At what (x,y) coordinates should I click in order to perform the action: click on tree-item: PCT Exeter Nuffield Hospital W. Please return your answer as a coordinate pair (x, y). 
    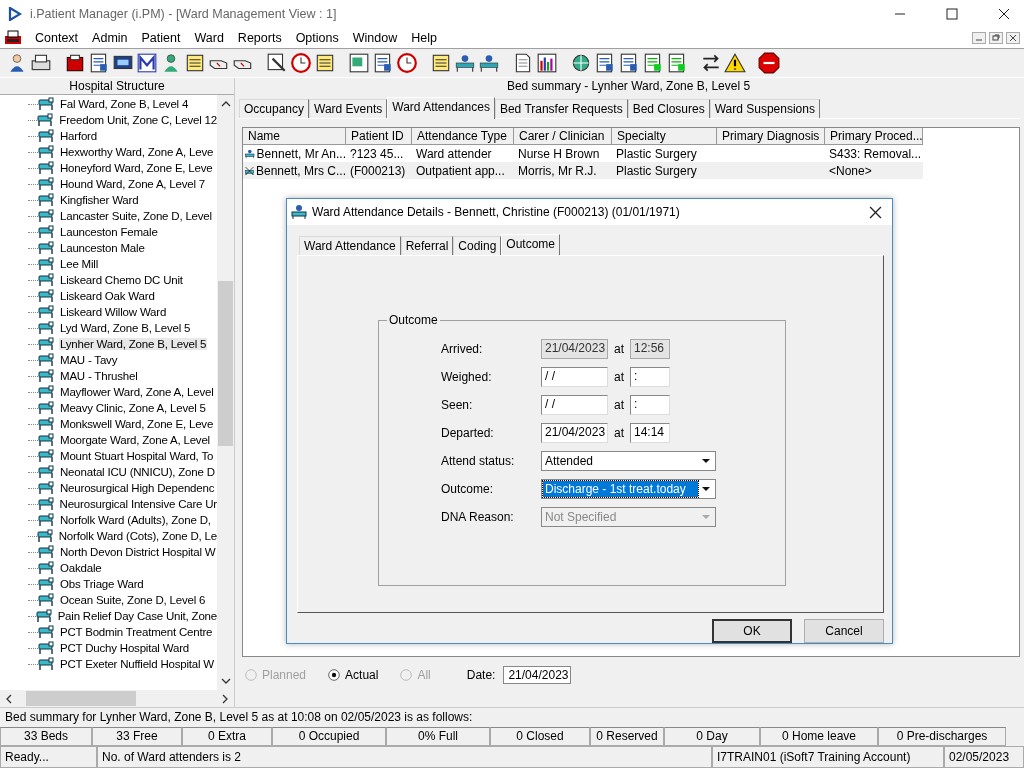
    Looking at the image, I should click on (137, 664).